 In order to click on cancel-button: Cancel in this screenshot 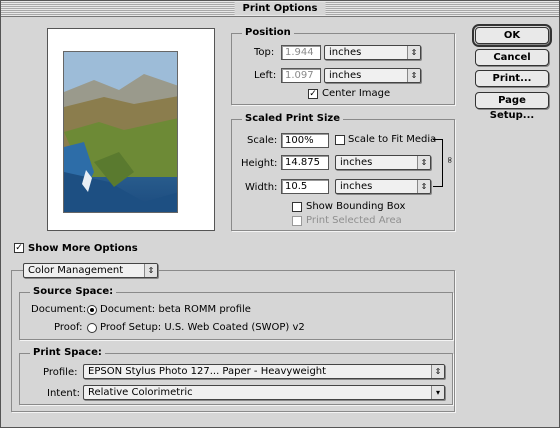, I will do `click(512, 57)`.